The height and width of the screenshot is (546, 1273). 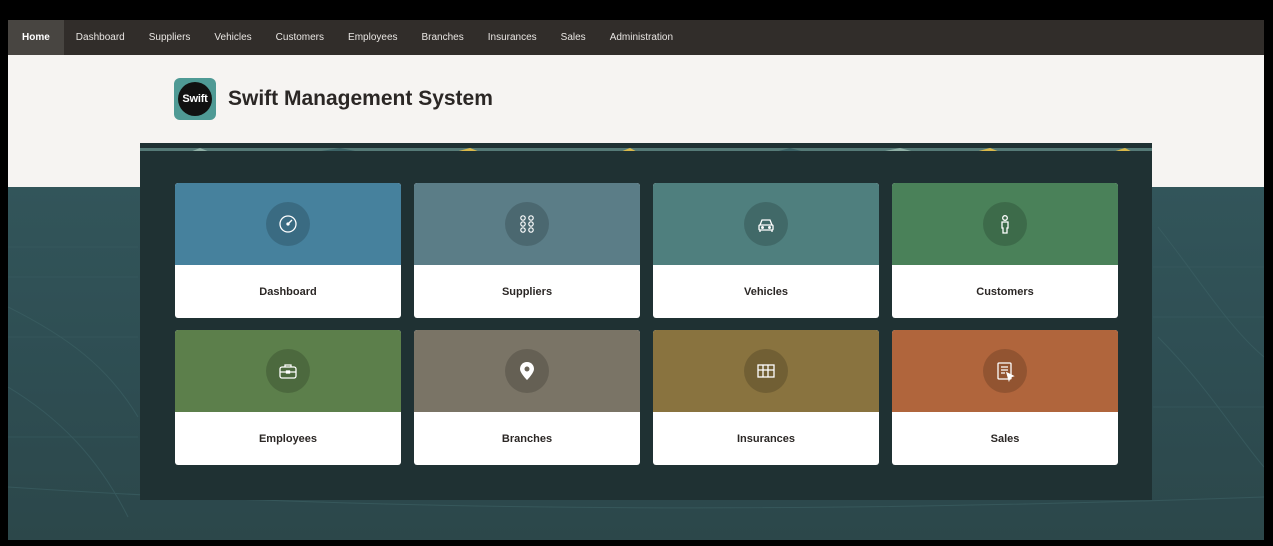 I want to click on card-customers-header, so click(x=1005, y=224).